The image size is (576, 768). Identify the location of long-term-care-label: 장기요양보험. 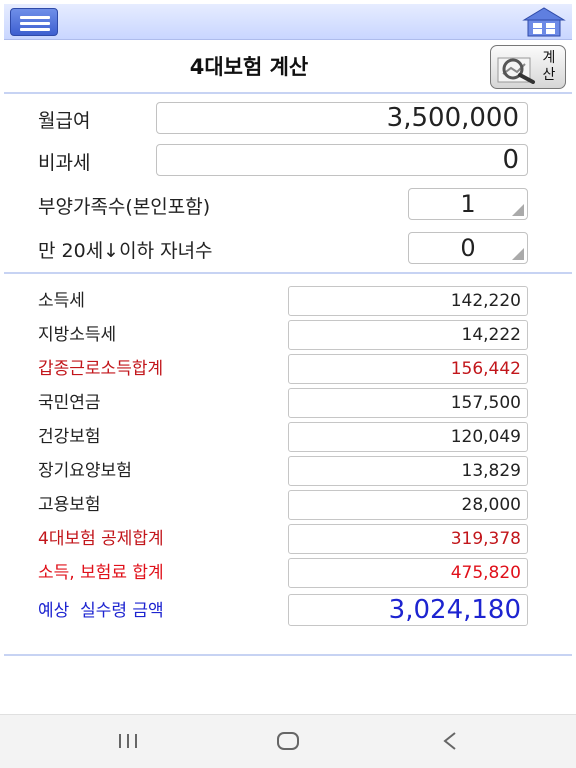
(85, 471).